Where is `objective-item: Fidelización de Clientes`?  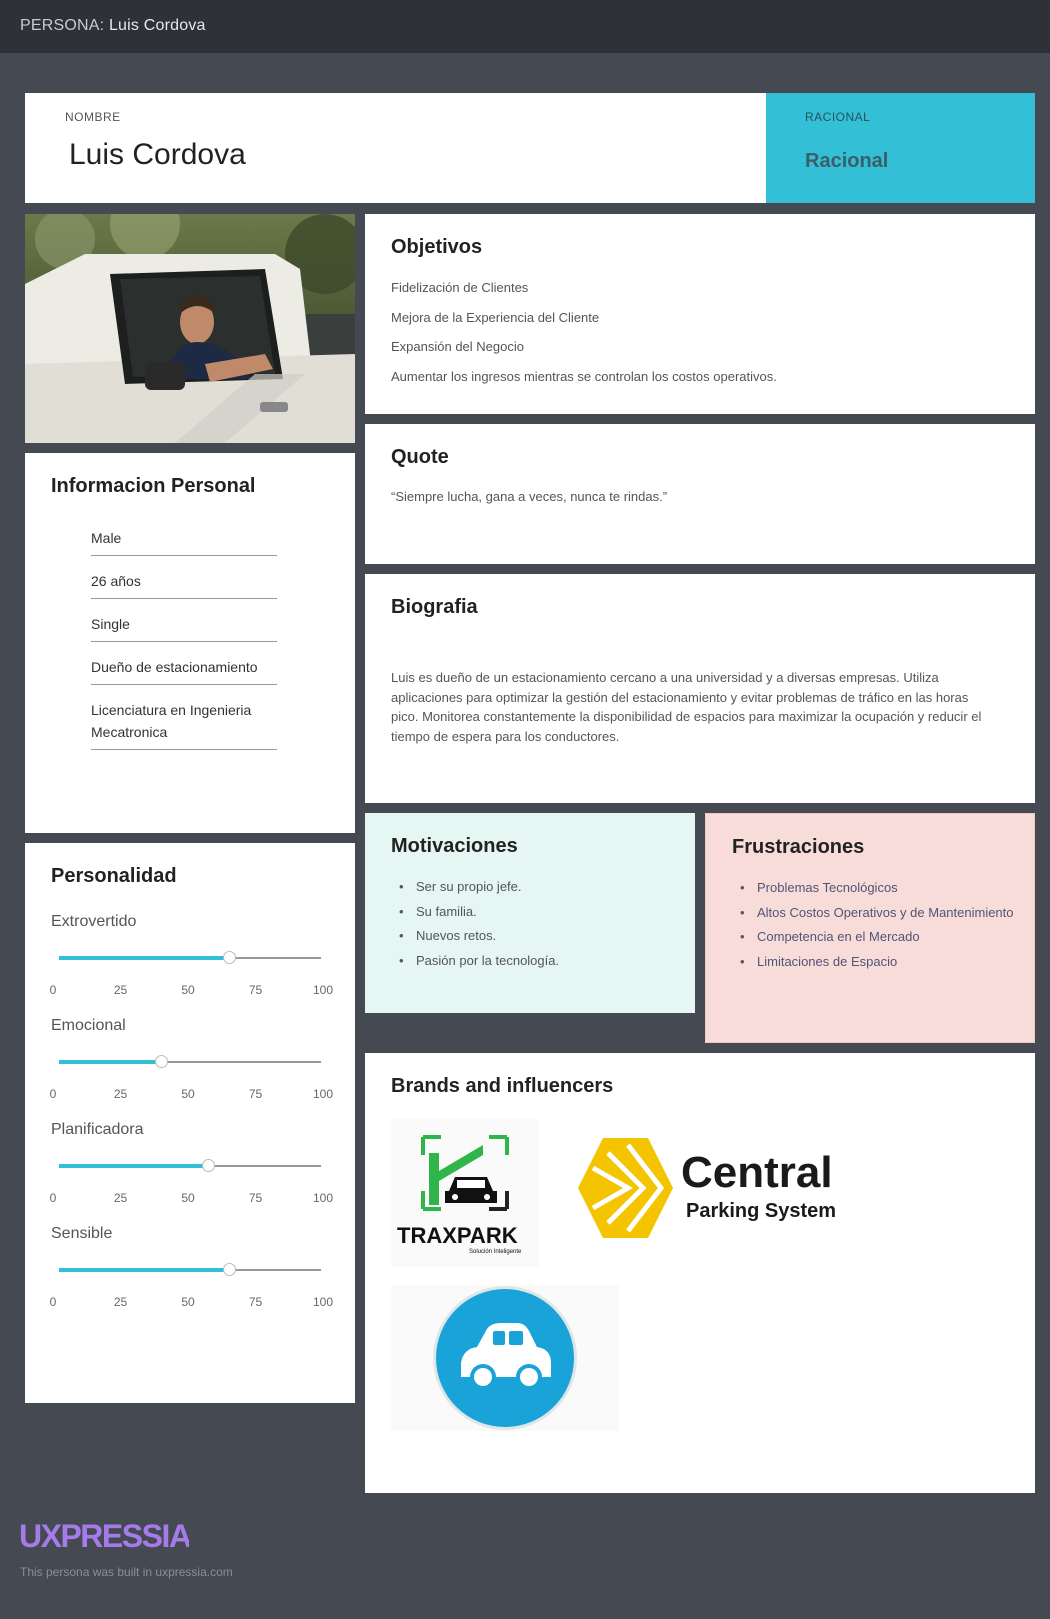 objective-item: Fidelización de Clientes is located at coordinates (460, 287).